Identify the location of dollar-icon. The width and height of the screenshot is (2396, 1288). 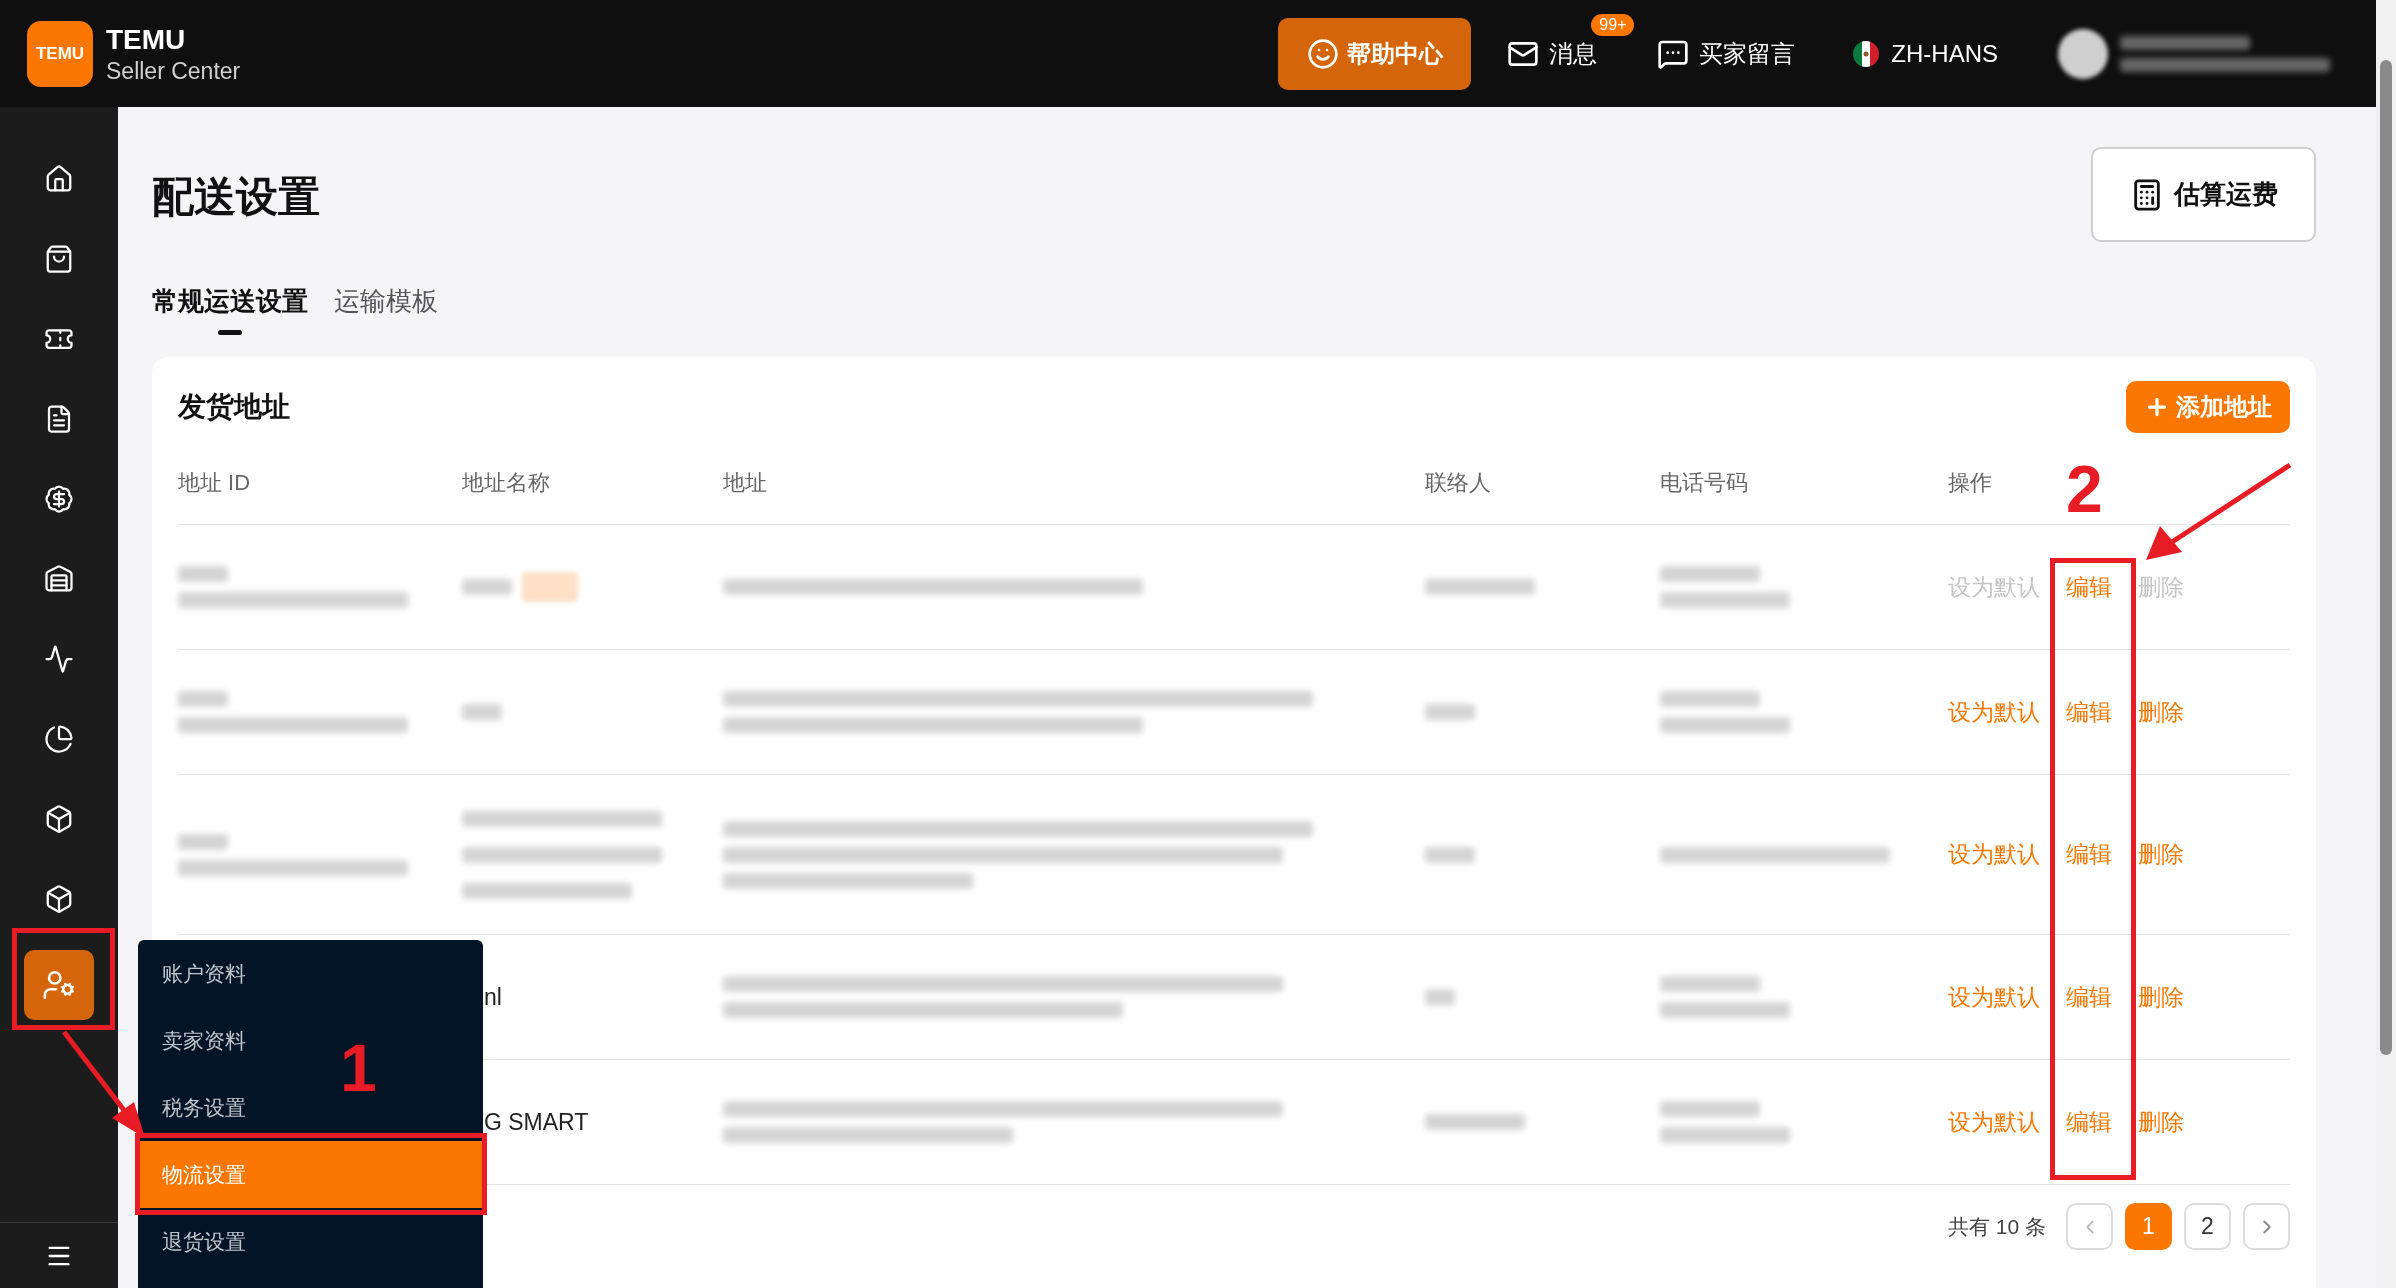
(59, 499).